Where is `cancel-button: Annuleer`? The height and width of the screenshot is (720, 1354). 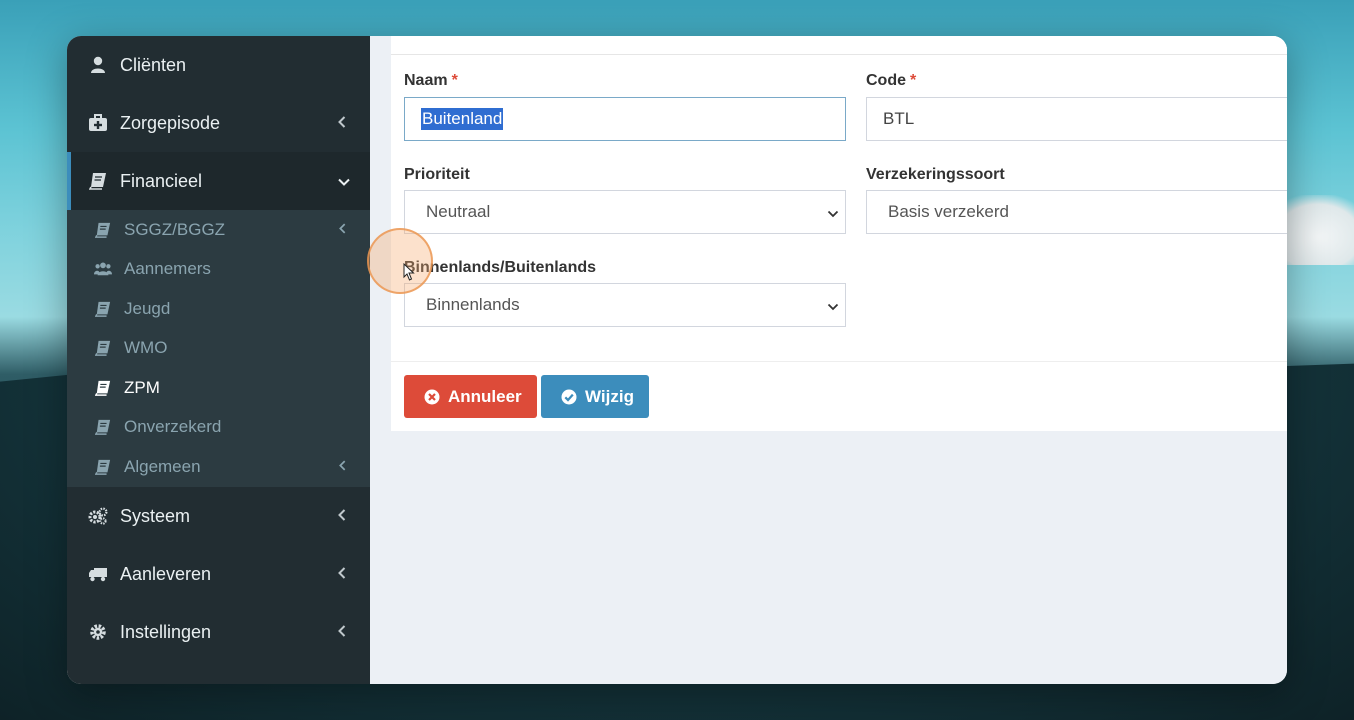 cancel-button: Annuleer is located at coordinates (470, 396).